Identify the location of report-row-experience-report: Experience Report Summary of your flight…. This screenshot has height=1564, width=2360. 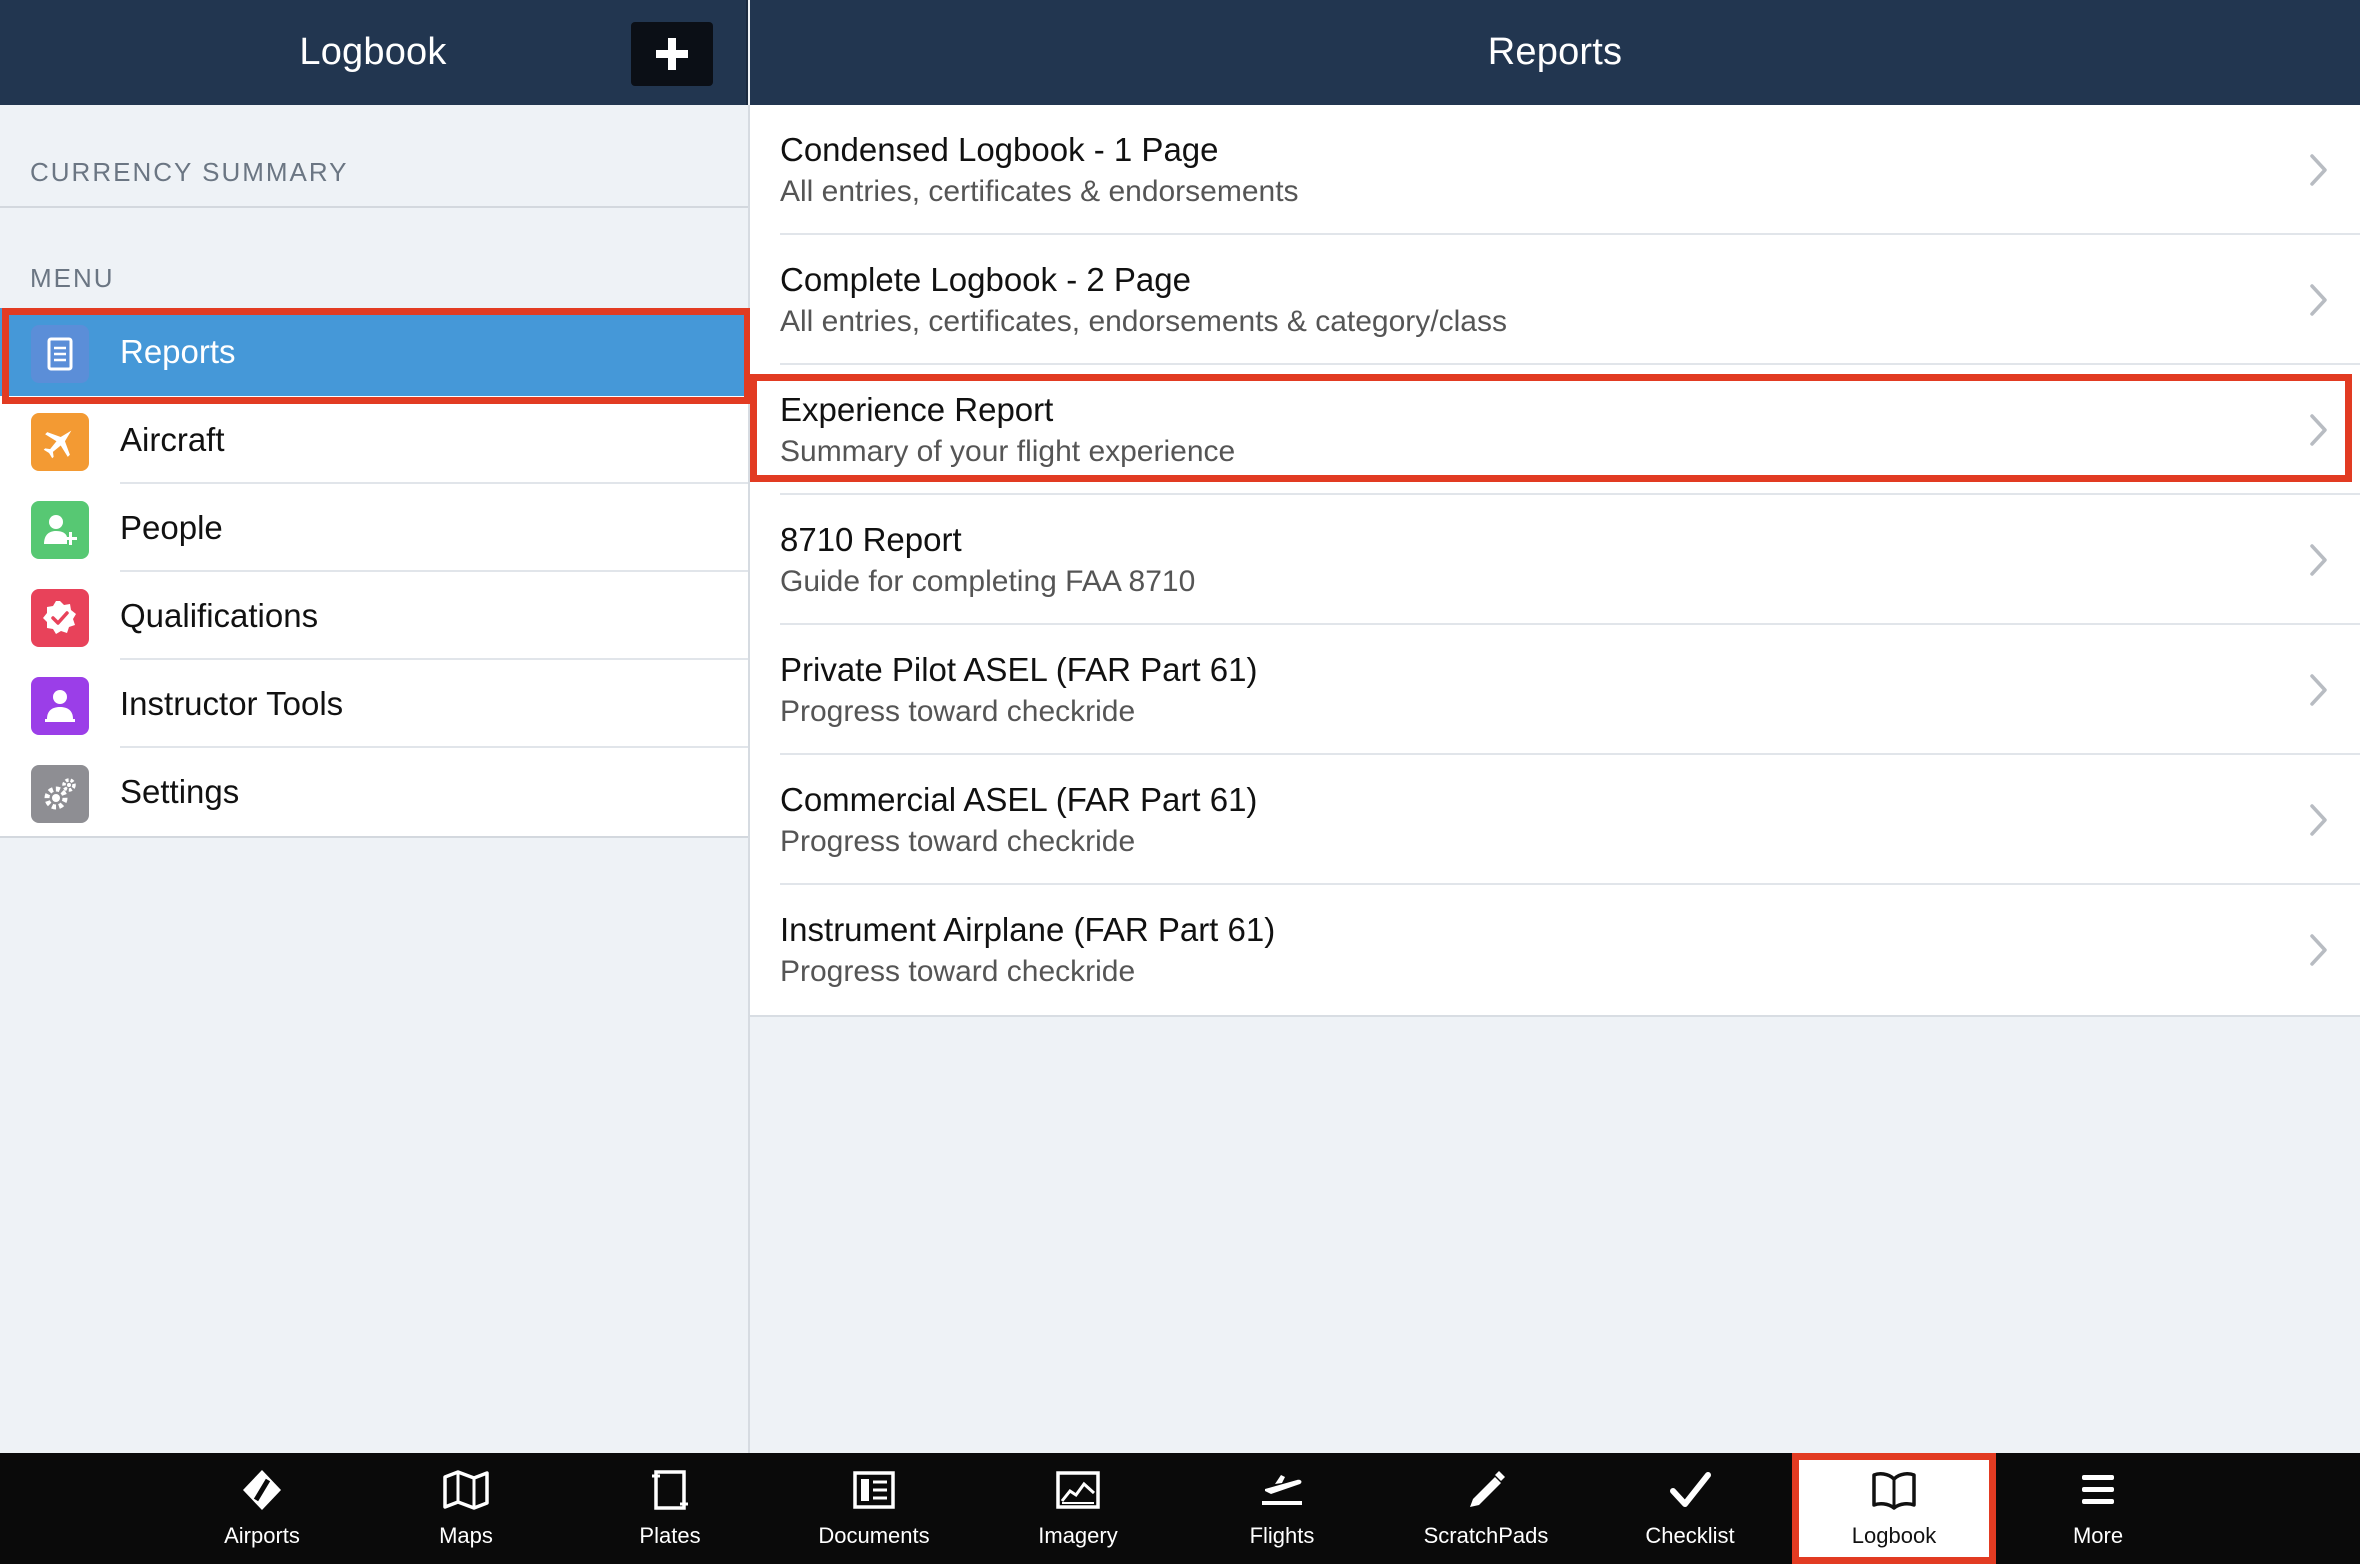
(1555, 430).